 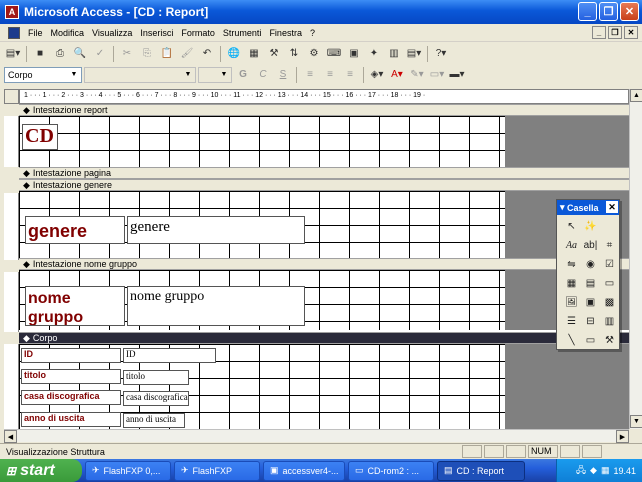 I want to click on toolbox-title-bar: ▾ Casella ✕, so click(x=588, y=207).